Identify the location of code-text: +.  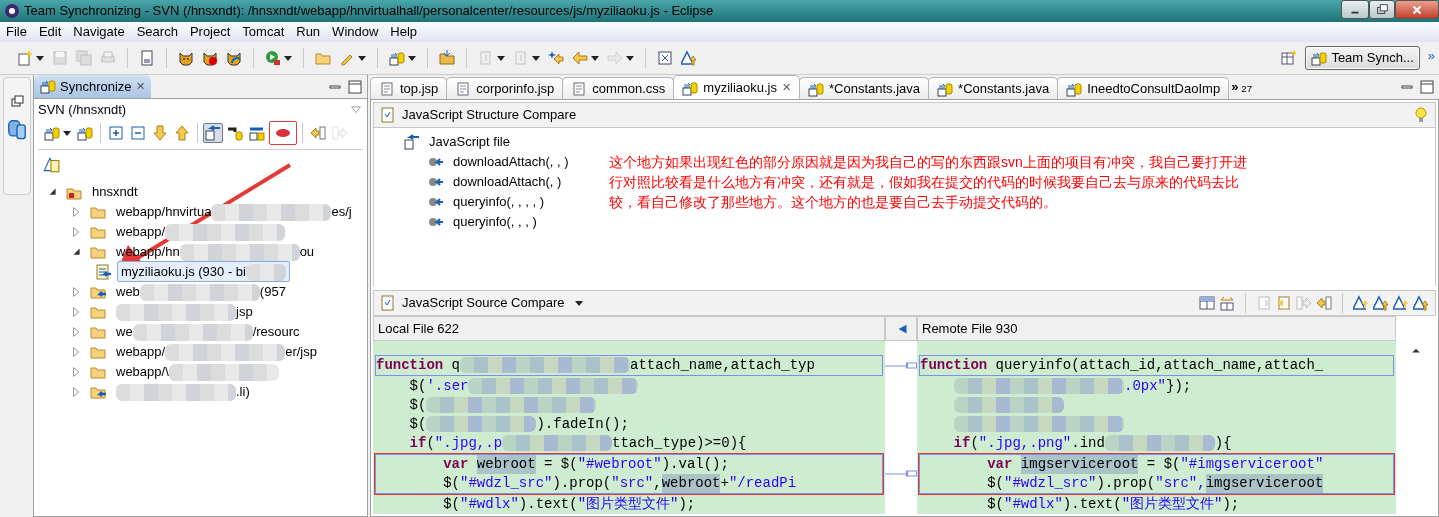
(724, 483).